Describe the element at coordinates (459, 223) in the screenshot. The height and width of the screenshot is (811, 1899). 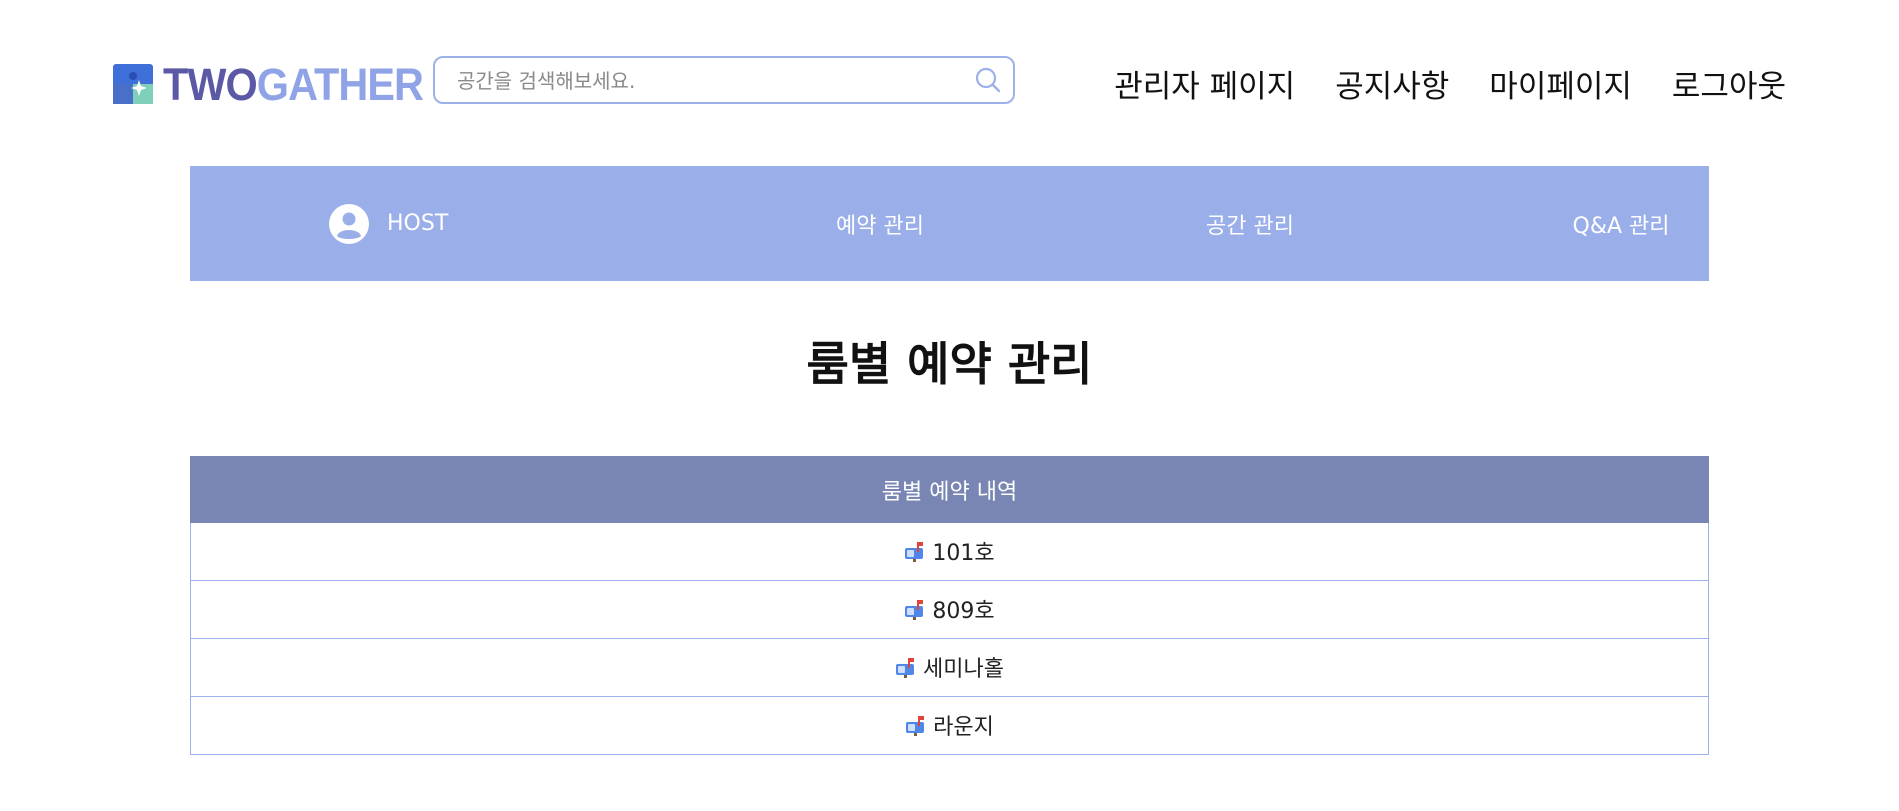
I see `host-profile: HOST` at that location.